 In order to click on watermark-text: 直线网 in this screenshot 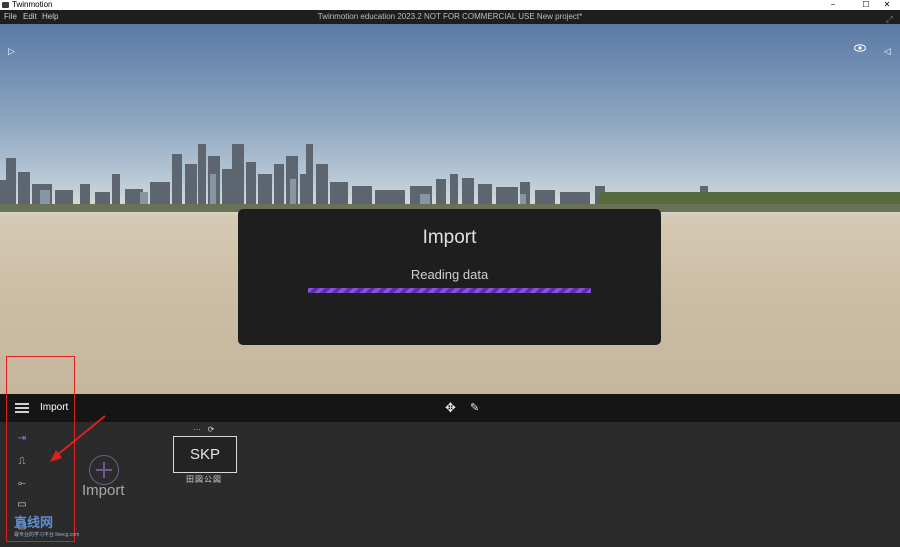, I will do `click(34, 522)`.